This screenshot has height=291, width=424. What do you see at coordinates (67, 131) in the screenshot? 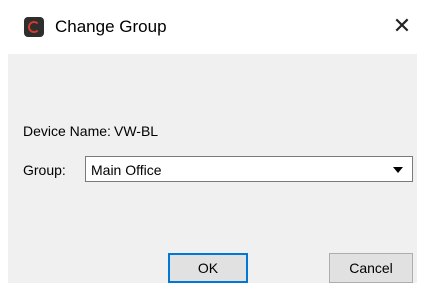
I see `device-name-label: Device Name:` at bounding box center [67, 131].